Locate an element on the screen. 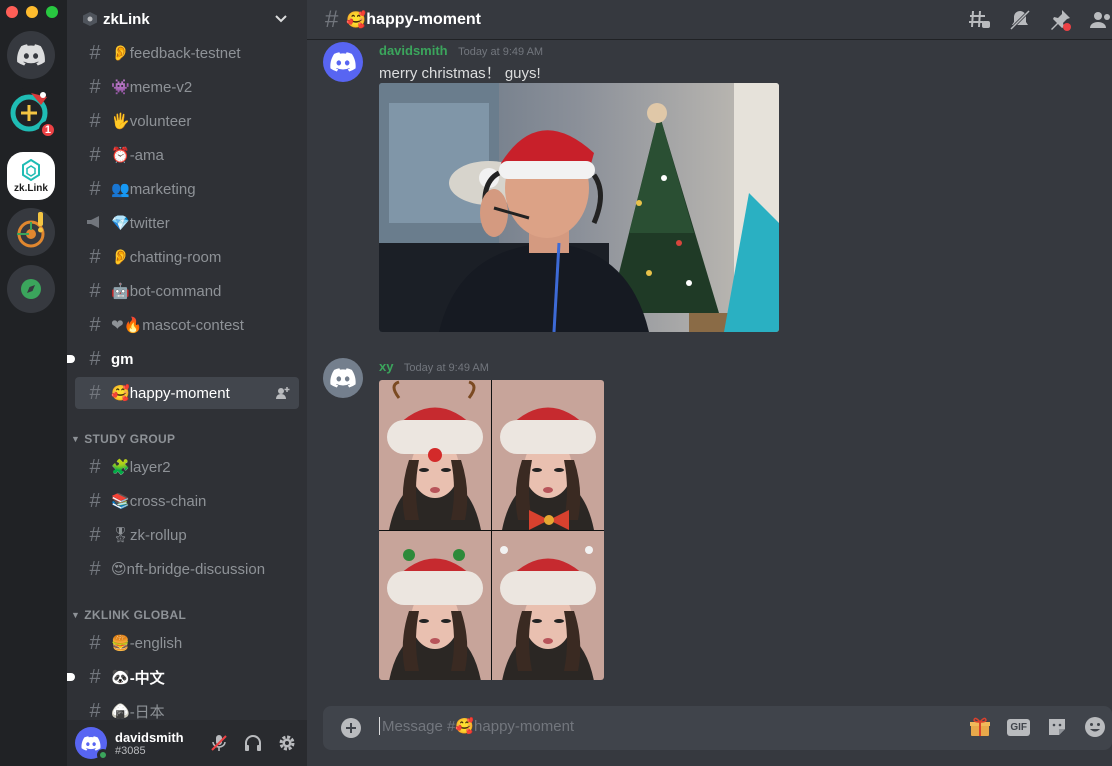 The image size is (1112, 766). server-name: zkLink is located at coordinates (126, 19).